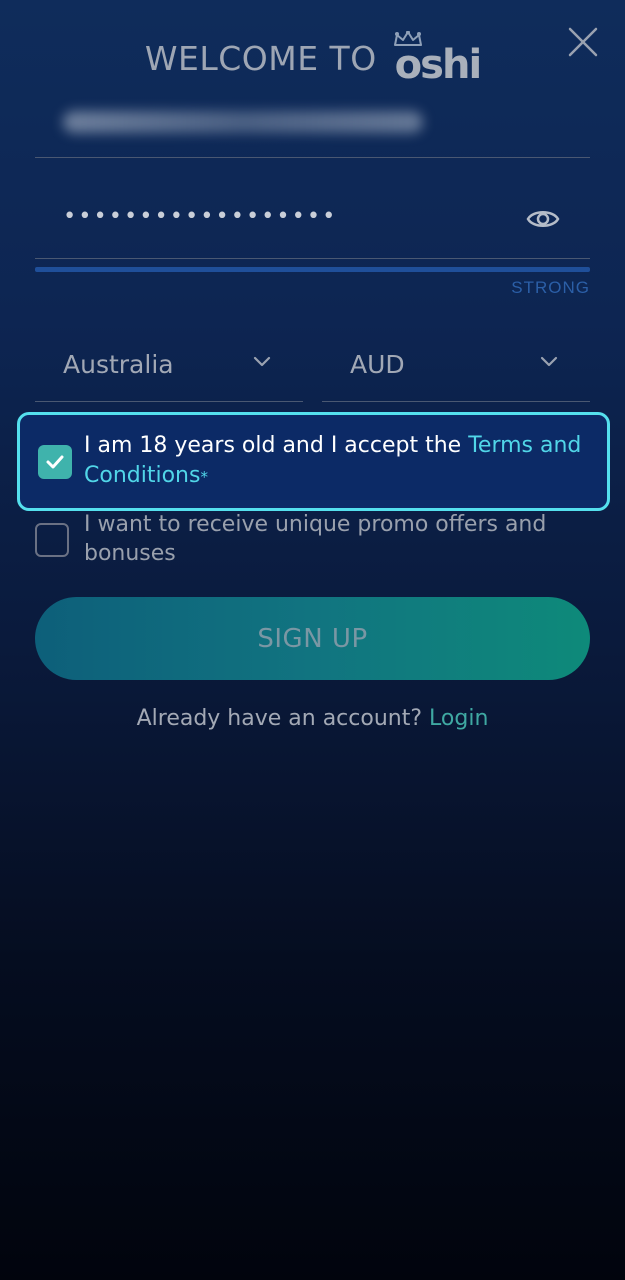 This screenshot has height=1280, width=625. I want to click on welcome-title: WELCOME TO, so click(260, 58).